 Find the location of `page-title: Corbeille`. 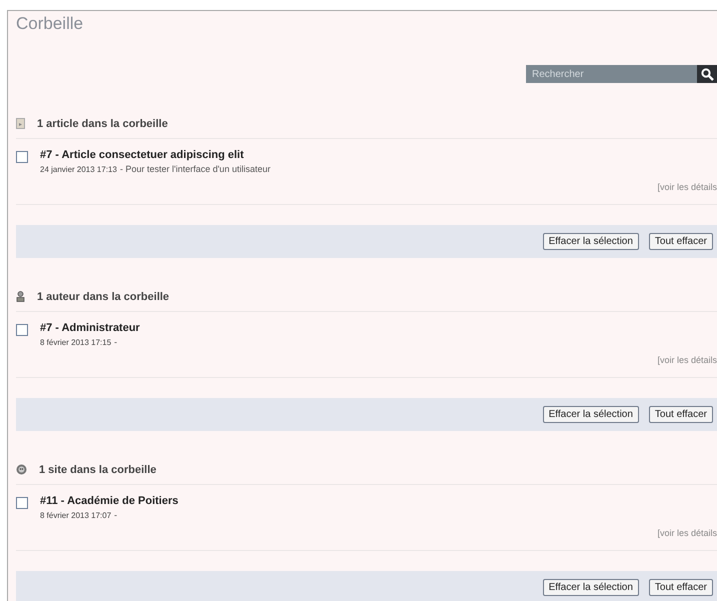

page-title: Corbeille is located at coordinates (50, 24).